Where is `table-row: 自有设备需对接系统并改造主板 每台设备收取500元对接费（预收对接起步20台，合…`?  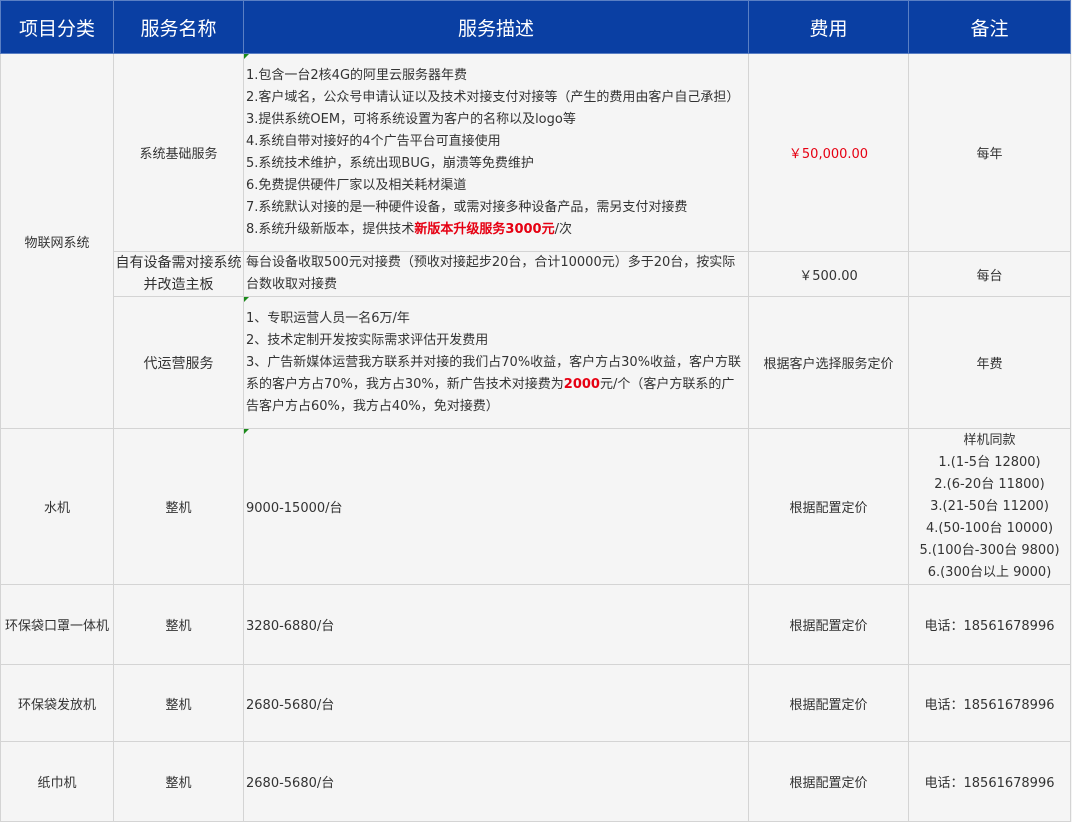 table-row: 自有设备需对接系统并改造主板 每台设备收取500元对接费（预收对接起步20台，合… is located at coordinates (536, 274).